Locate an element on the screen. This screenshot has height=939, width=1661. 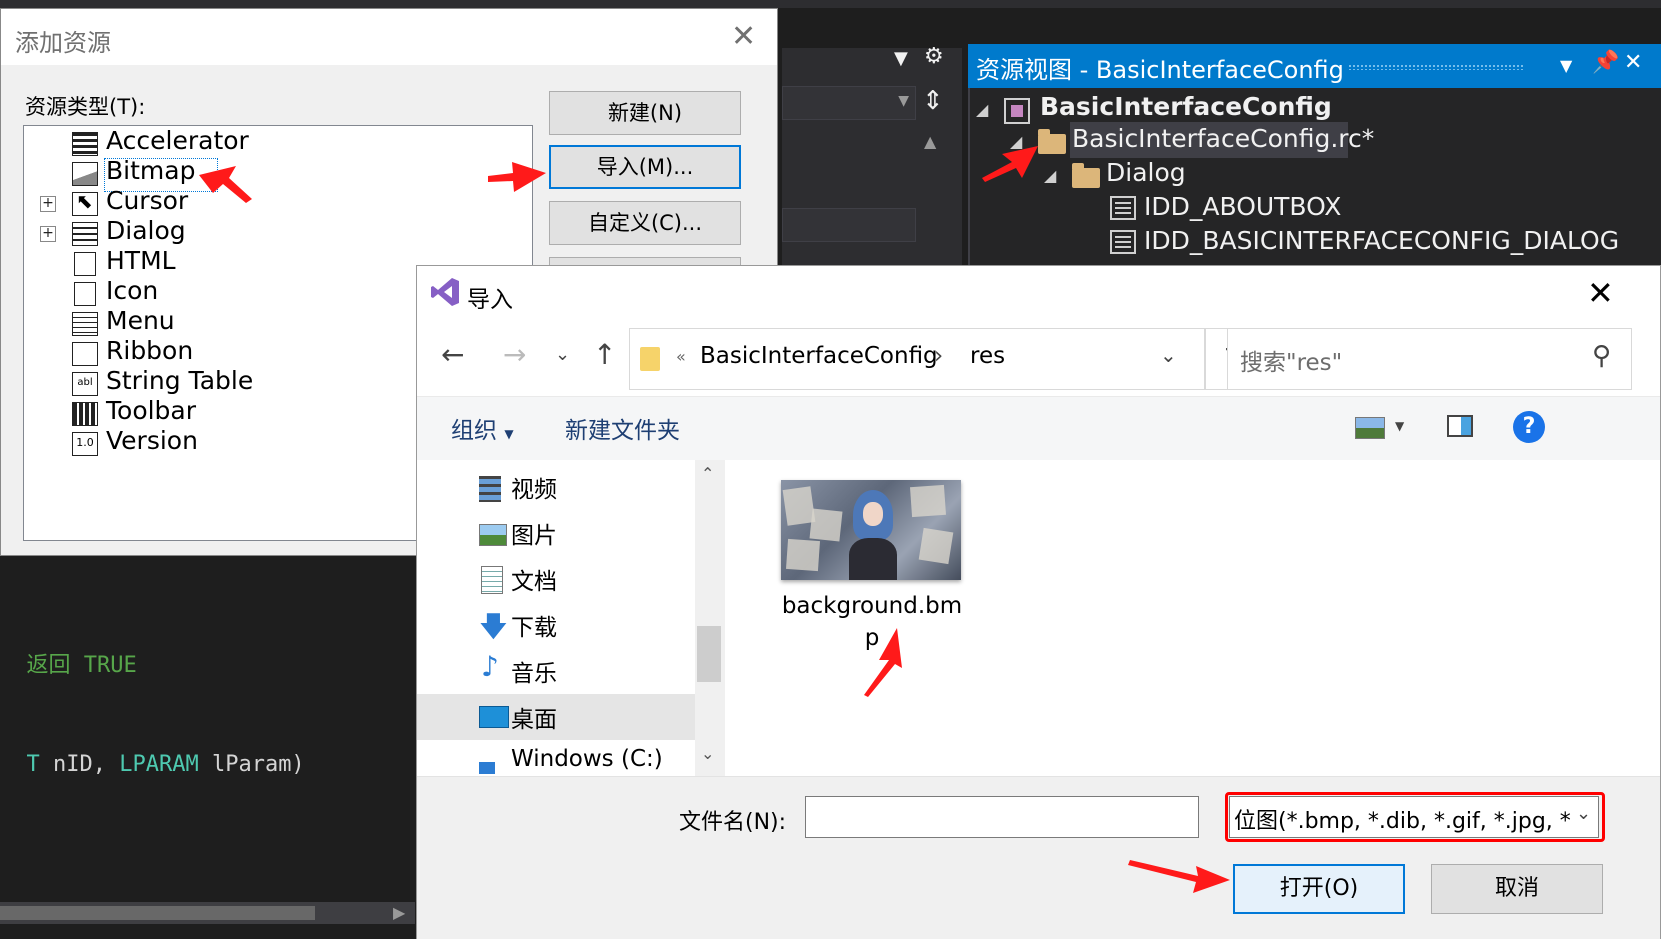
search-box: 搜索"res" ⚲ is located at coordinates (1429, 359).